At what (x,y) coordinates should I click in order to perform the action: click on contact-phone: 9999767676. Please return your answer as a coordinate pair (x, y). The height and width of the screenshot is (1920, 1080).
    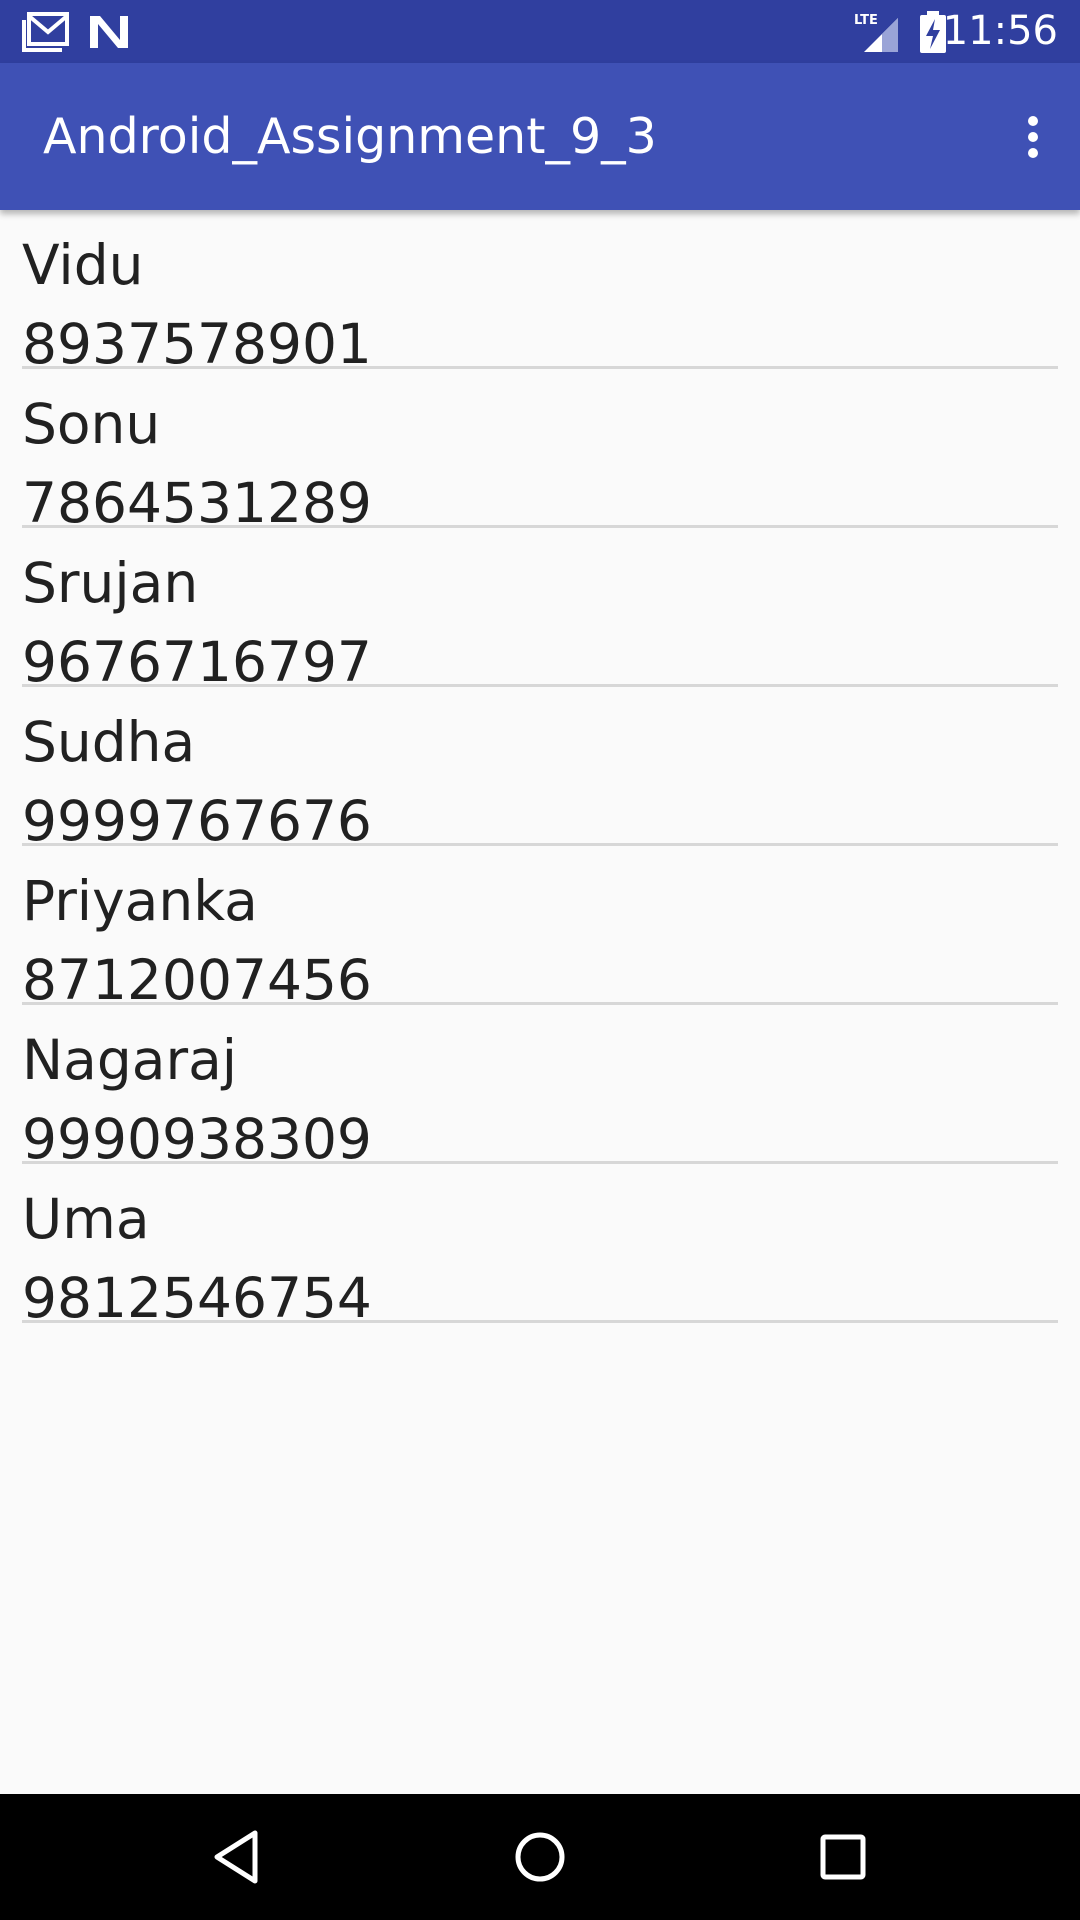
    Looking at the image, I should click on (197, 821).